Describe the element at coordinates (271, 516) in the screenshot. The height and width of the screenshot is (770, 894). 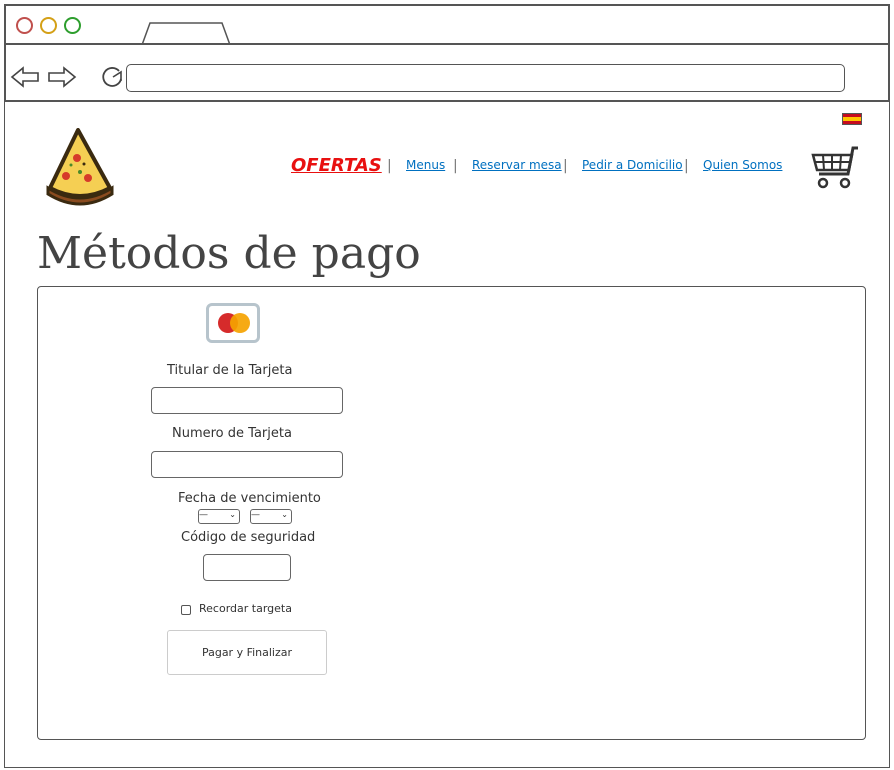
I see `year-select: — ⌄` at that location.